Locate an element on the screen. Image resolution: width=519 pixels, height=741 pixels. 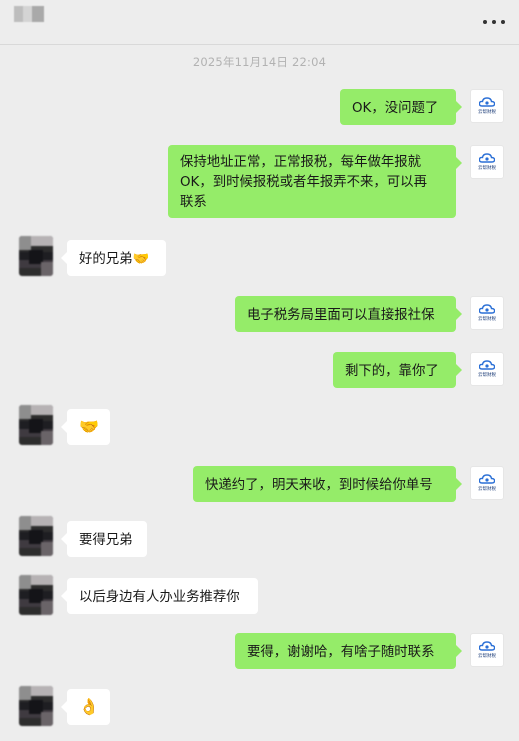
contact-name-blurred is located at coordinates (29, 14).